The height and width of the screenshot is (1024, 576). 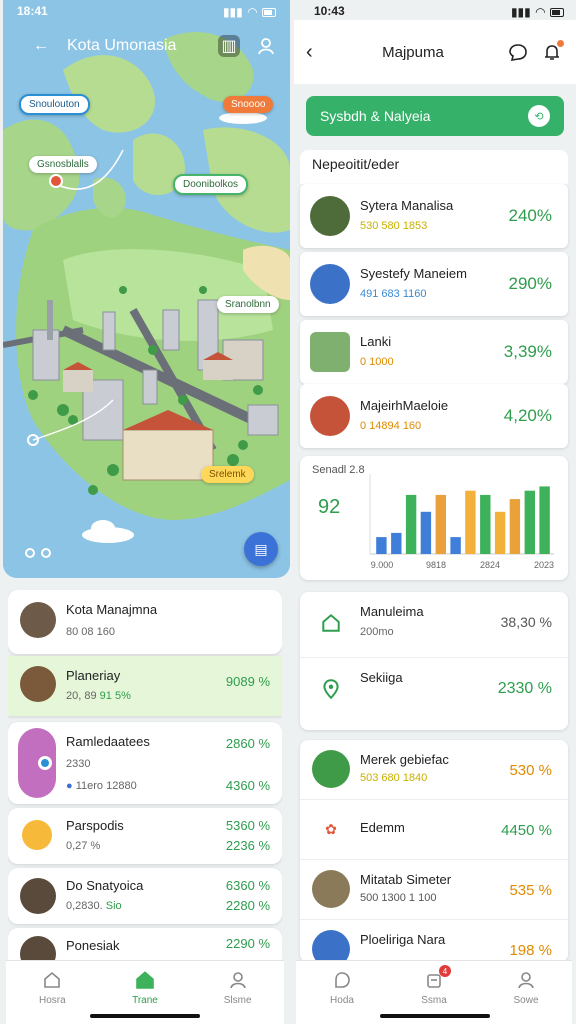 What do you see at coordinates (404, 405) in the screenshot?
I see `item-name: MajeirhMaeloie` at bounding box center [404, 405].